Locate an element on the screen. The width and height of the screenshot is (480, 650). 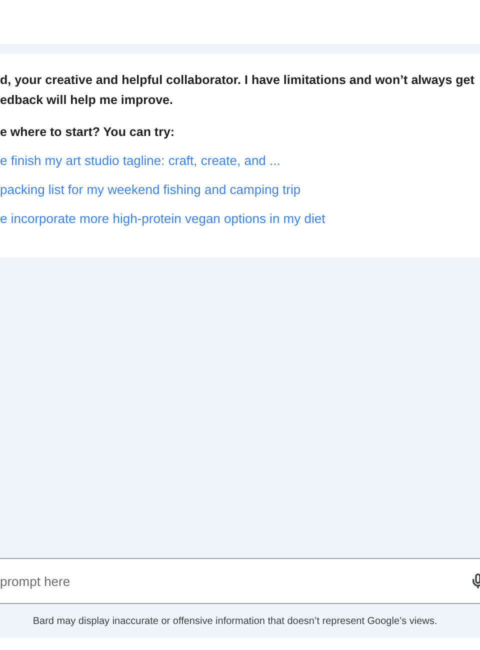
suggestion-link: e incorporate more high-protein vegan options in my diet is located at coordinates (163, 218).